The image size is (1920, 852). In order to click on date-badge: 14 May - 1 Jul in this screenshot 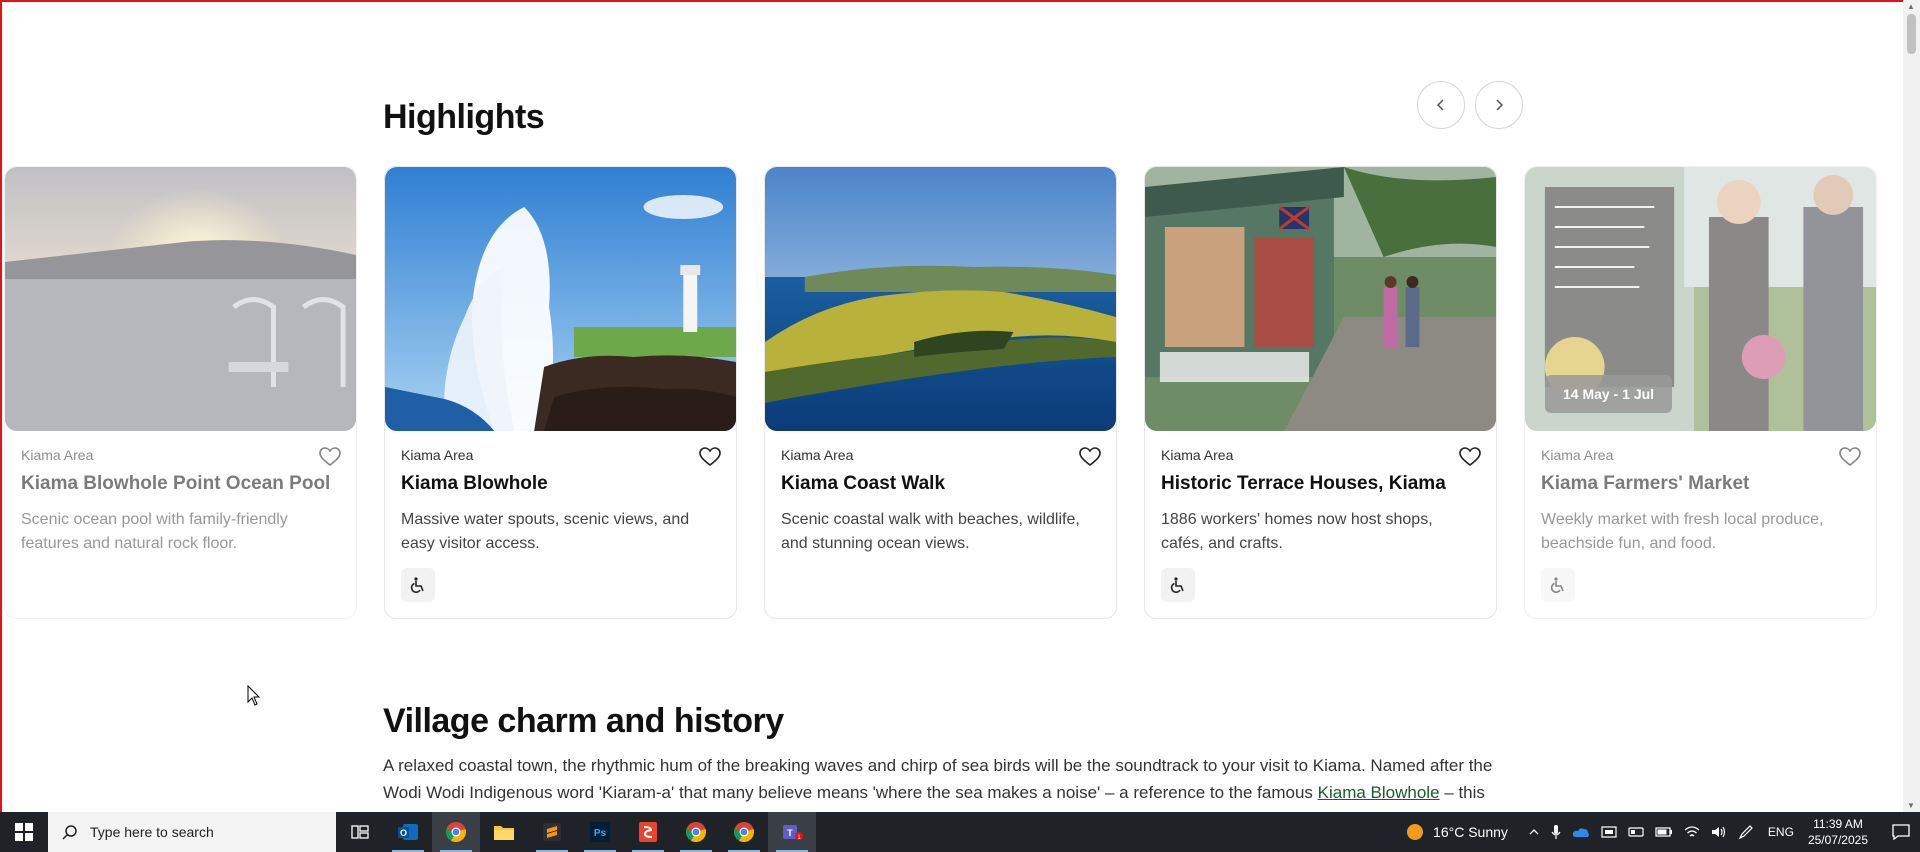, I will do `click(1609, 394)`.